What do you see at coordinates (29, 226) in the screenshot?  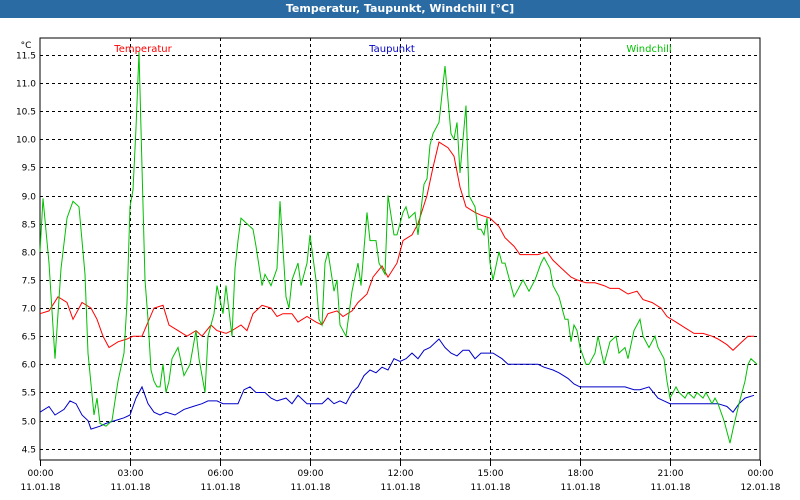 I see `y-tick-label: 8.5` at bounding box center [29, 226].